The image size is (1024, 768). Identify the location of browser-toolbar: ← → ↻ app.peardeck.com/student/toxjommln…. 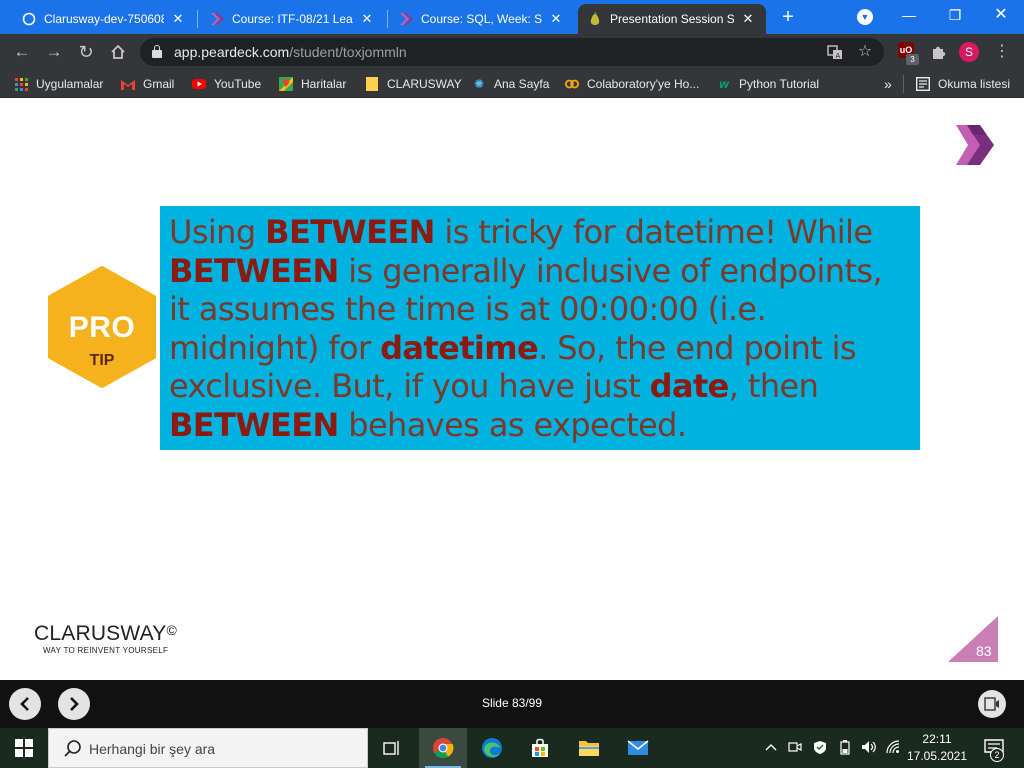
(512, 52).